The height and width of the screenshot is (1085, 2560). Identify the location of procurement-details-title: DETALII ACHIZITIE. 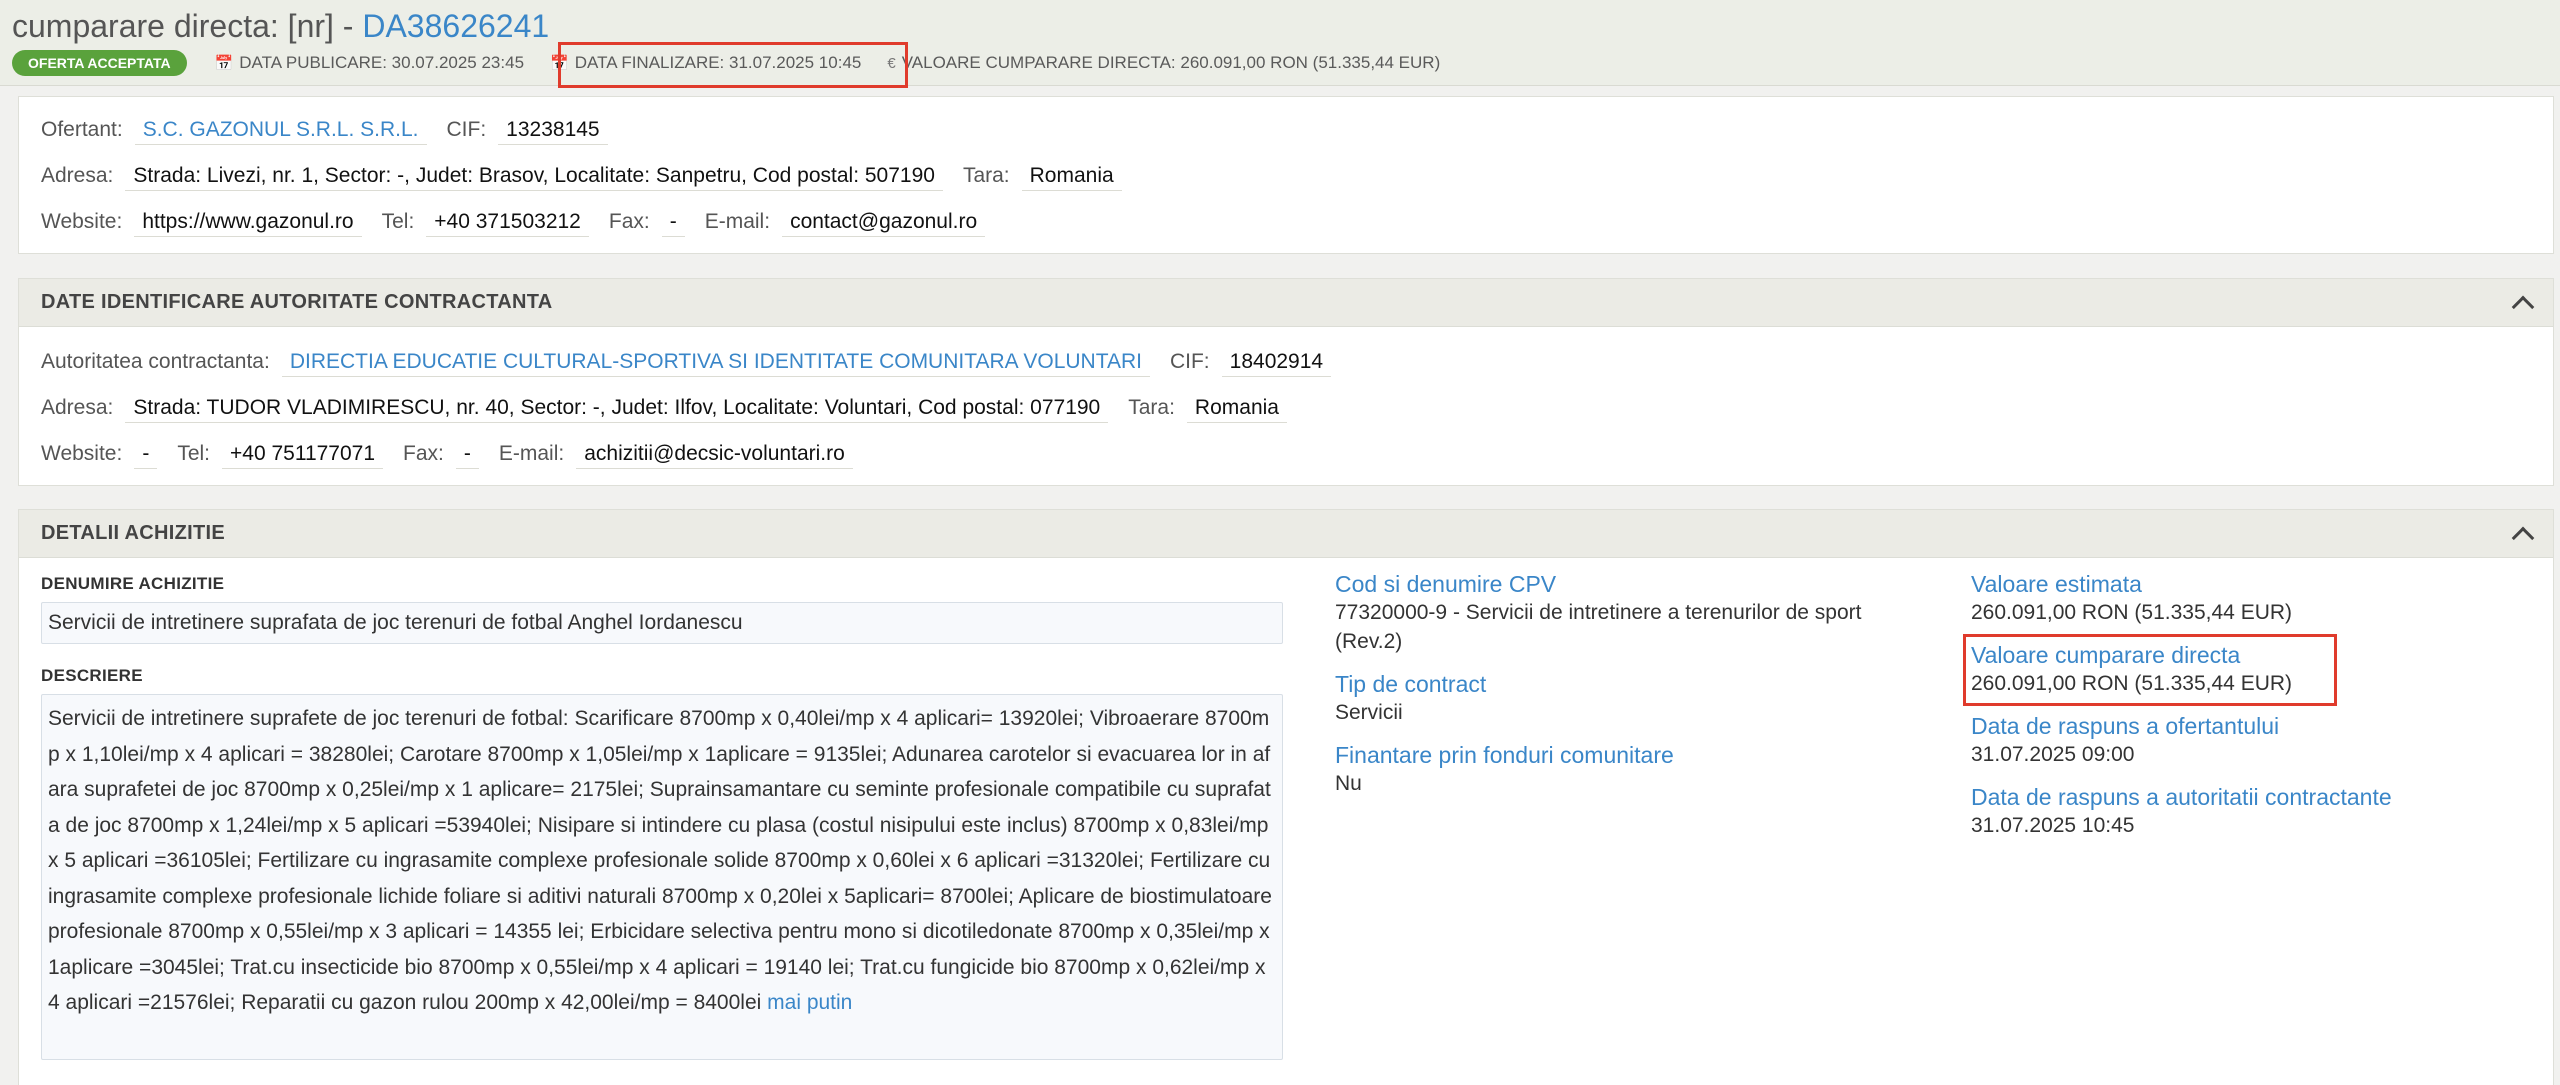
(133, 533).